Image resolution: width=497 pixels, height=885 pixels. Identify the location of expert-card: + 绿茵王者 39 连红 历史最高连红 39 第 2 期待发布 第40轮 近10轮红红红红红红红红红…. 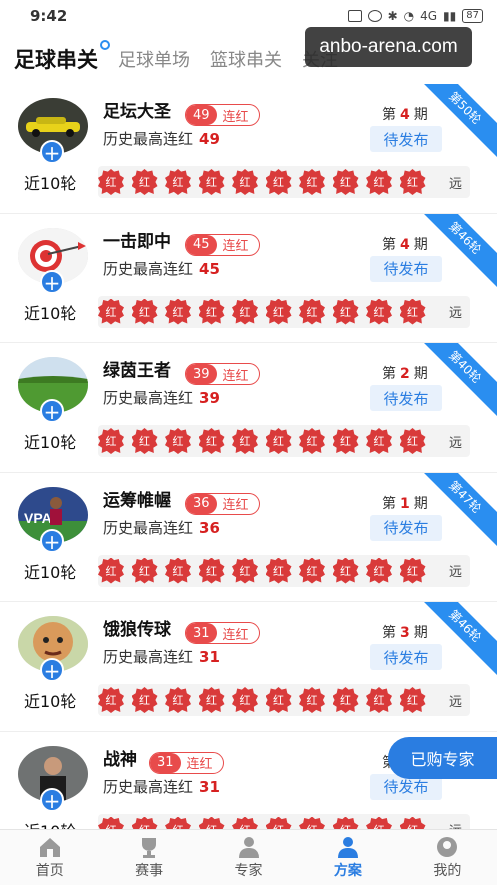
(248, 408).